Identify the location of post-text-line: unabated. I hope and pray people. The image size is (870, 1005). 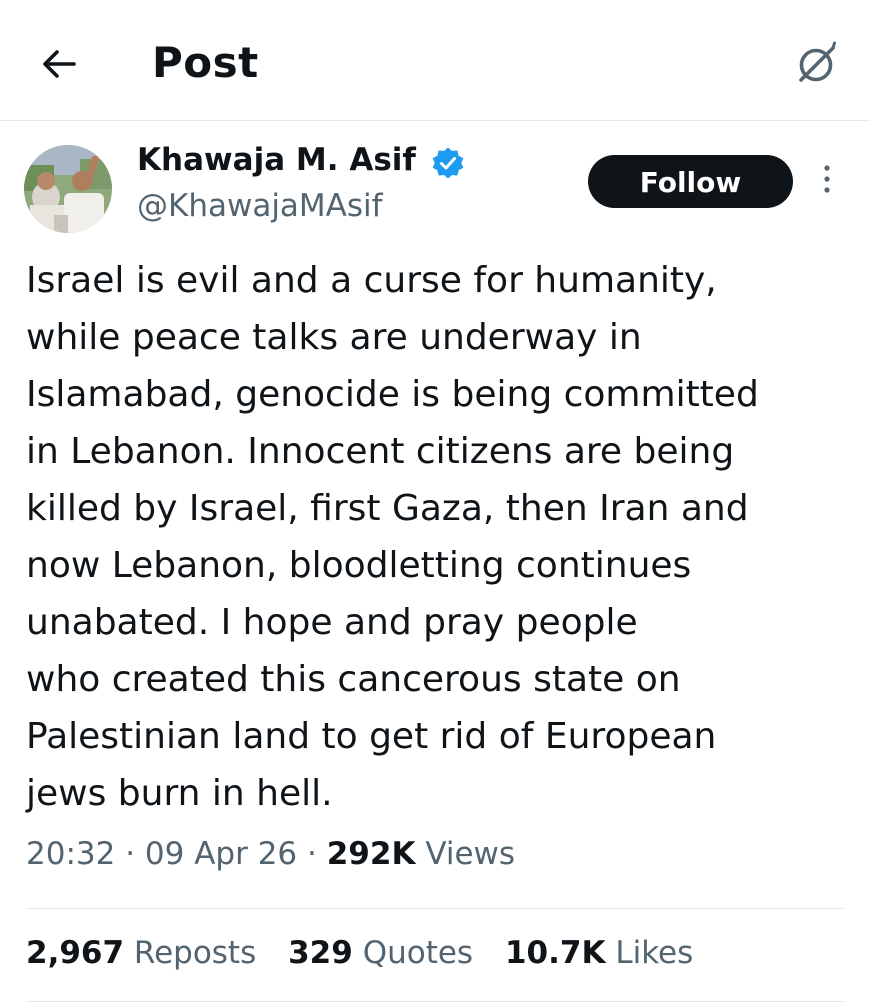
(332, 622).